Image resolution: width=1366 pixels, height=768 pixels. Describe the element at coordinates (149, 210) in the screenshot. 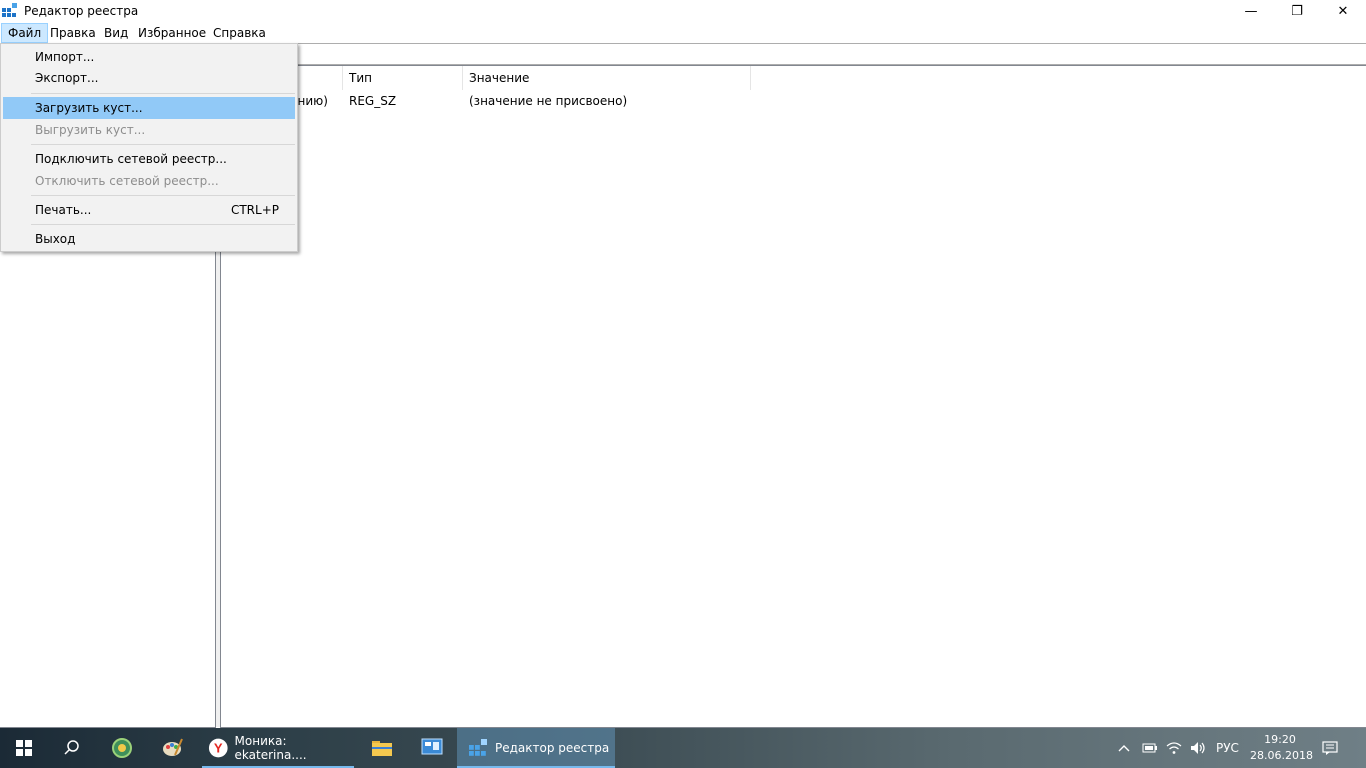

I see `menu-item-print: Печать... CTRL+P` at that location.